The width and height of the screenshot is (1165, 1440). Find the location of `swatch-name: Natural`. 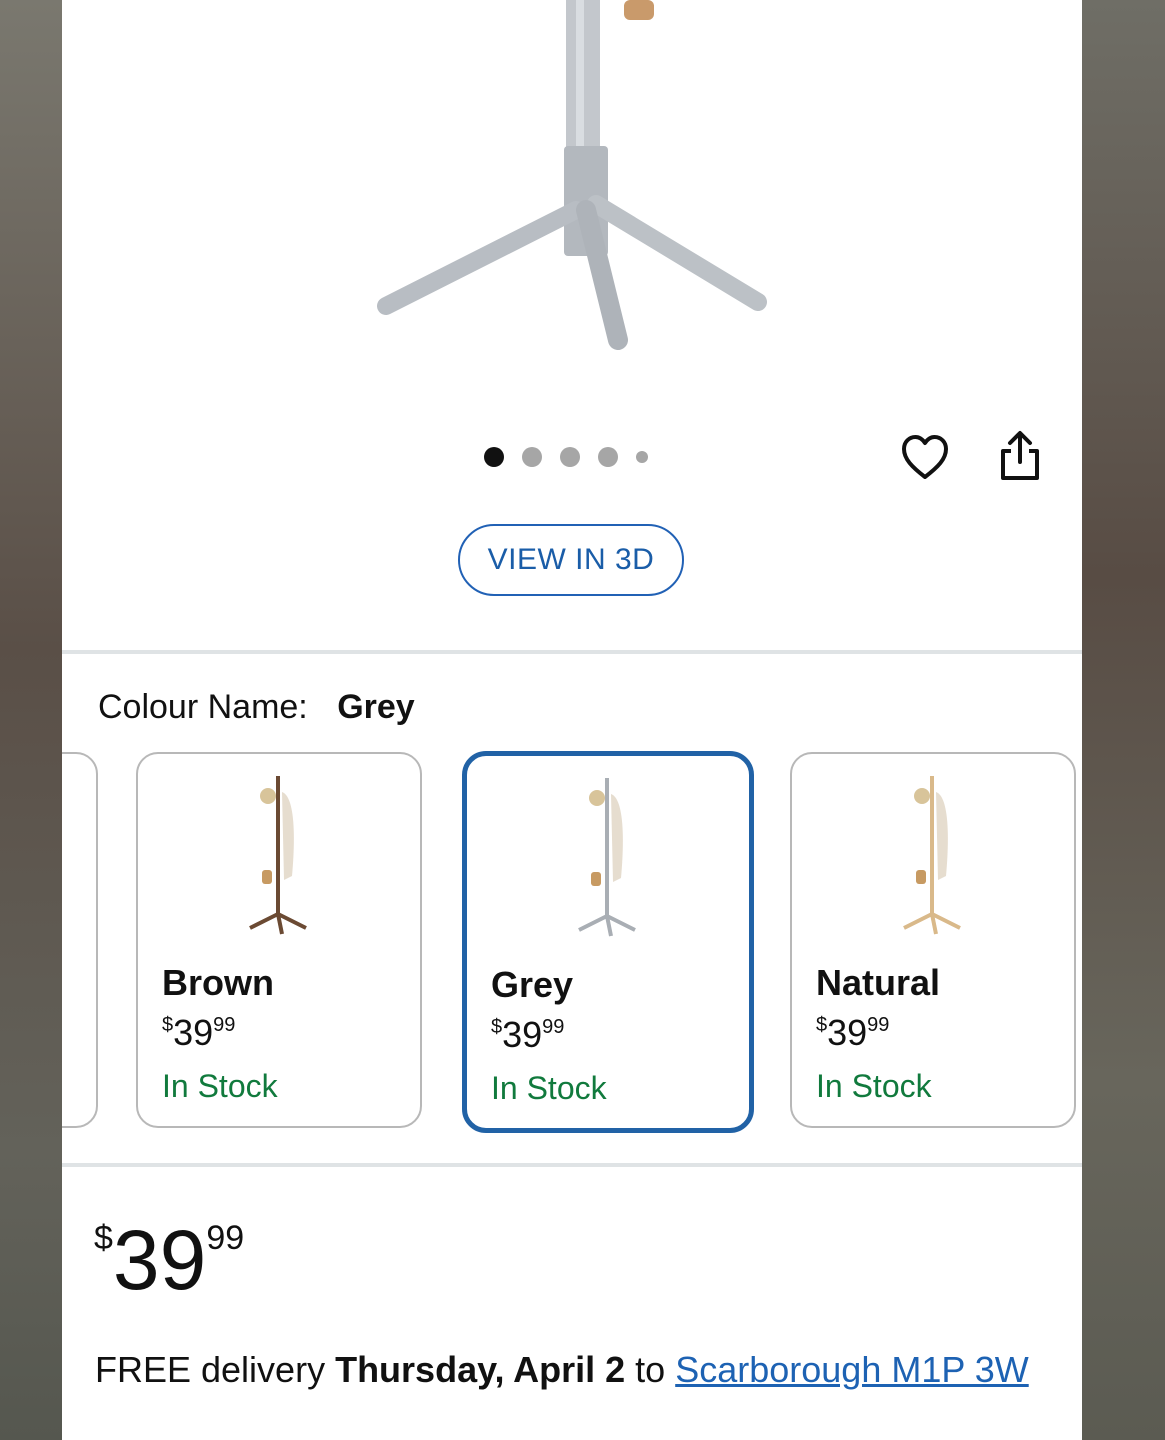

swatch-name: Natural is located at coordinates (878, 982).